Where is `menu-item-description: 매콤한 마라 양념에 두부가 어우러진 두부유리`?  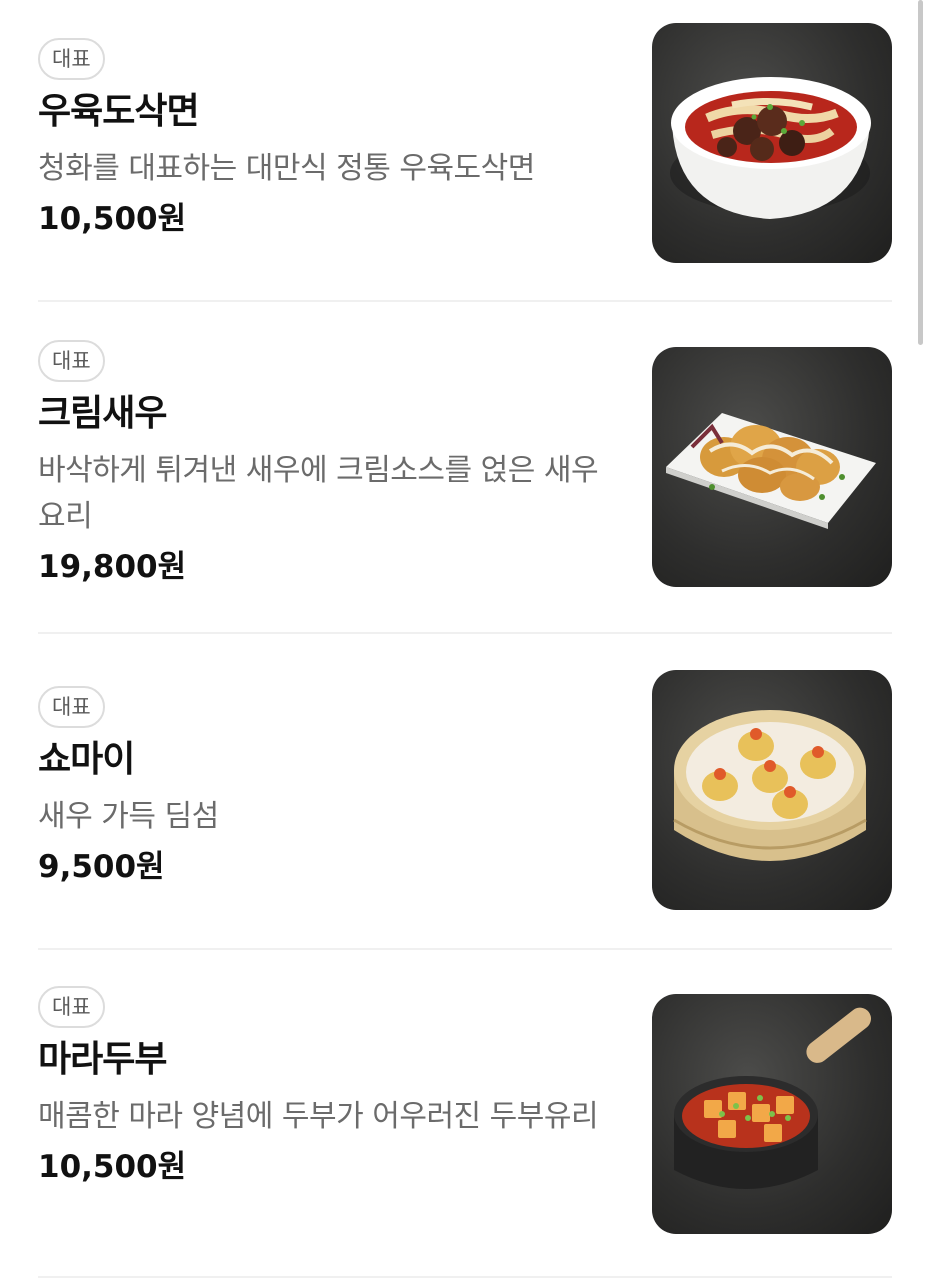 menu-item-description: 매콤한 마라 양념에 두부가 어우러진 두부유리 is located at coordinates (318, 1116).